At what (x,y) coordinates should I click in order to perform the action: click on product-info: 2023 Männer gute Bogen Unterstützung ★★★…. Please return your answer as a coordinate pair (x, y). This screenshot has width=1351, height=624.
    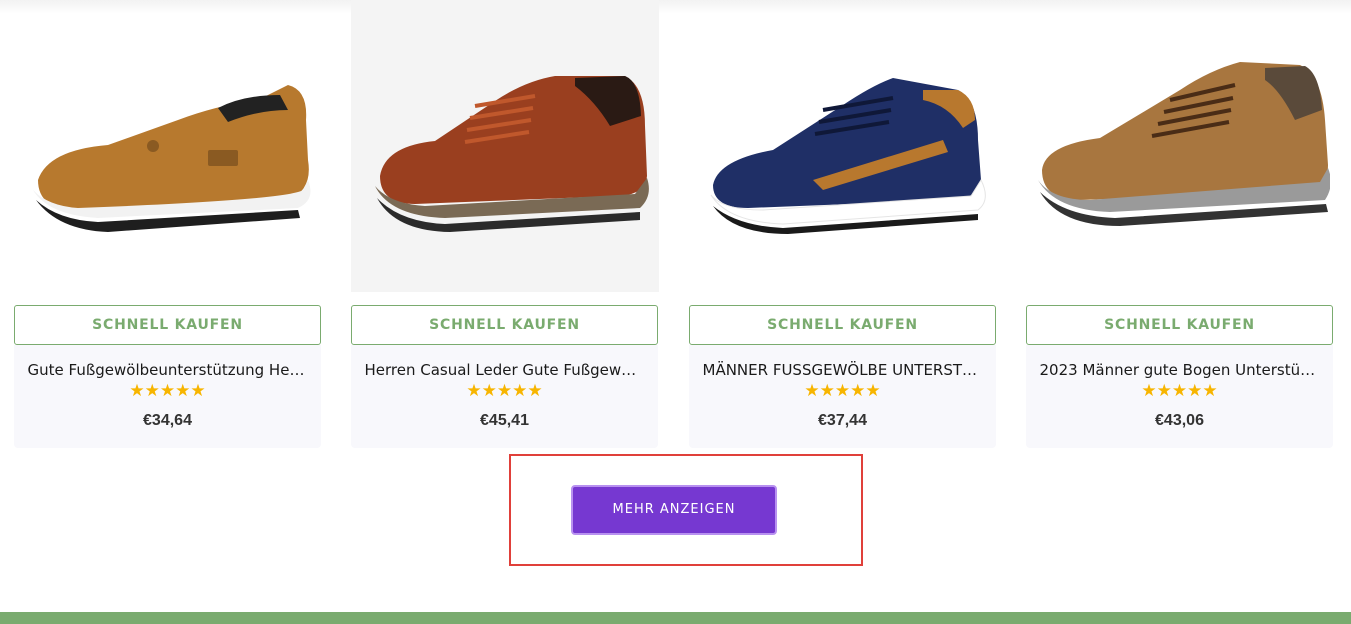
    Looking at the image, I should click on (1179, 396).